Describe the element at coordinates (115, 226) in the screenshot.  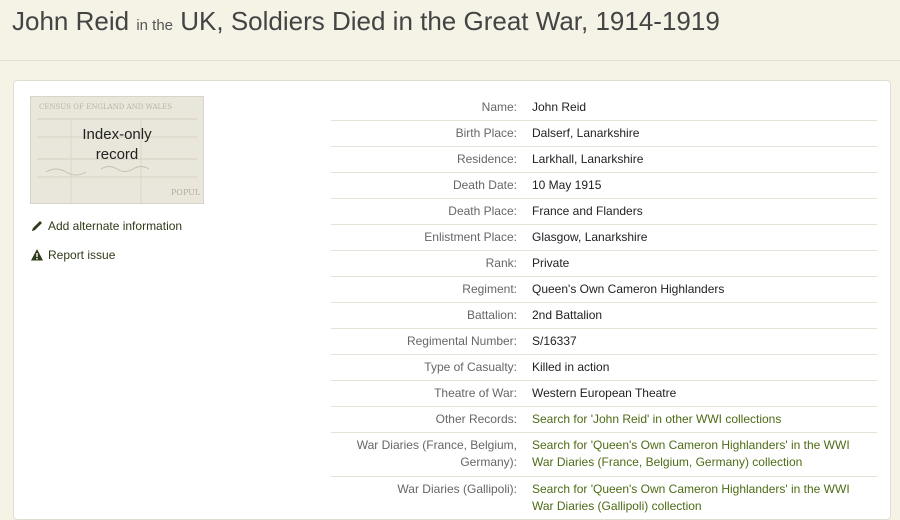
I see `add-alternate-label: Add alternate information` at that location.